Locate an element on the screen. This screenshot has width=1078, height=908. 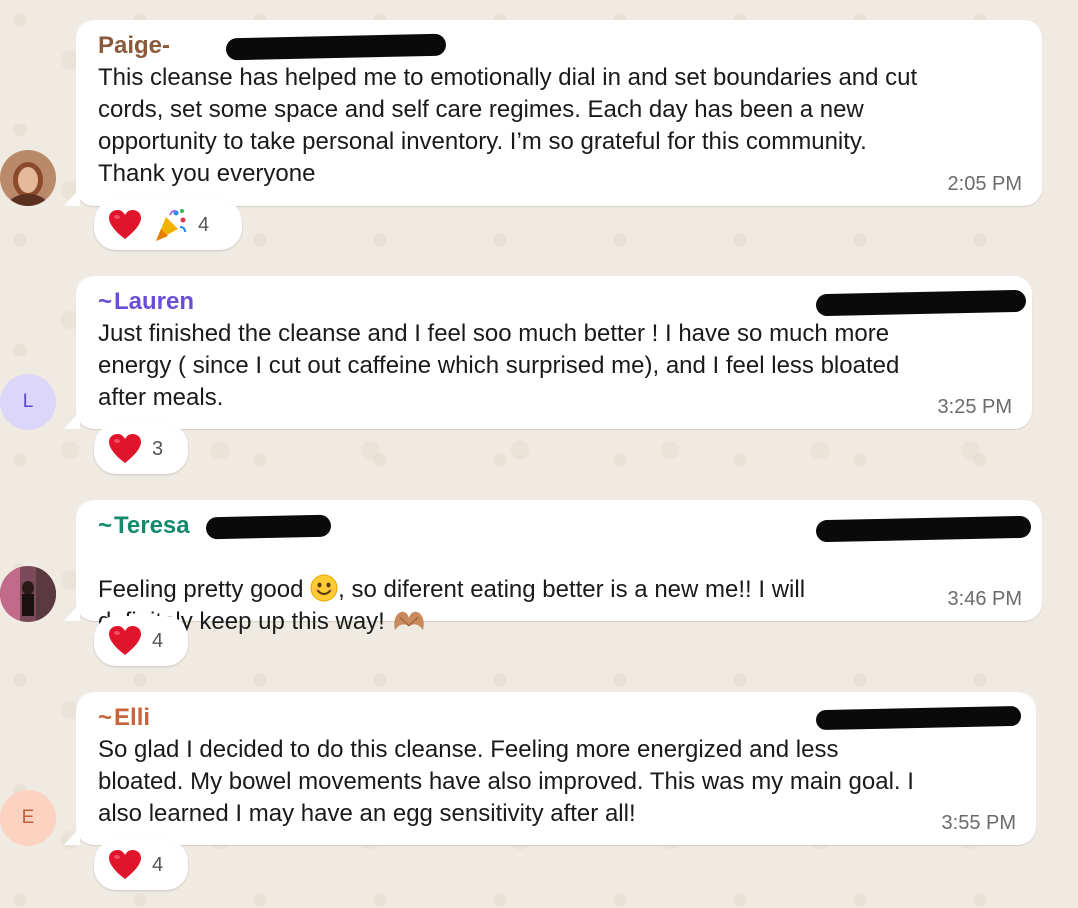
sender-name-text: Lauren is located at coordinates (154, 301).